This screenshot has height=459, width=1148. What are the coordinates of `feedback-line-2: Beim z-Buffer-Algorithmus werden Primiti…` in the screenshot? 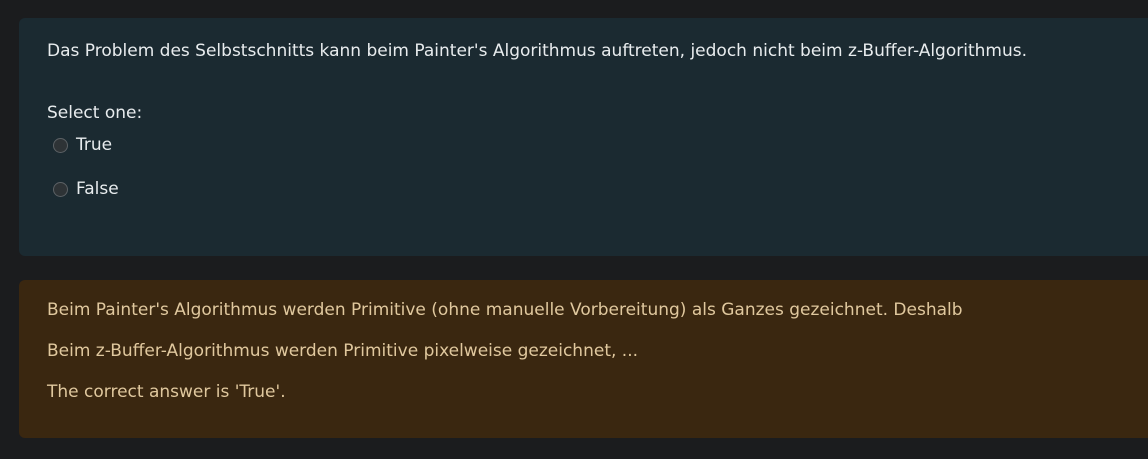 It's located at (342, 351).